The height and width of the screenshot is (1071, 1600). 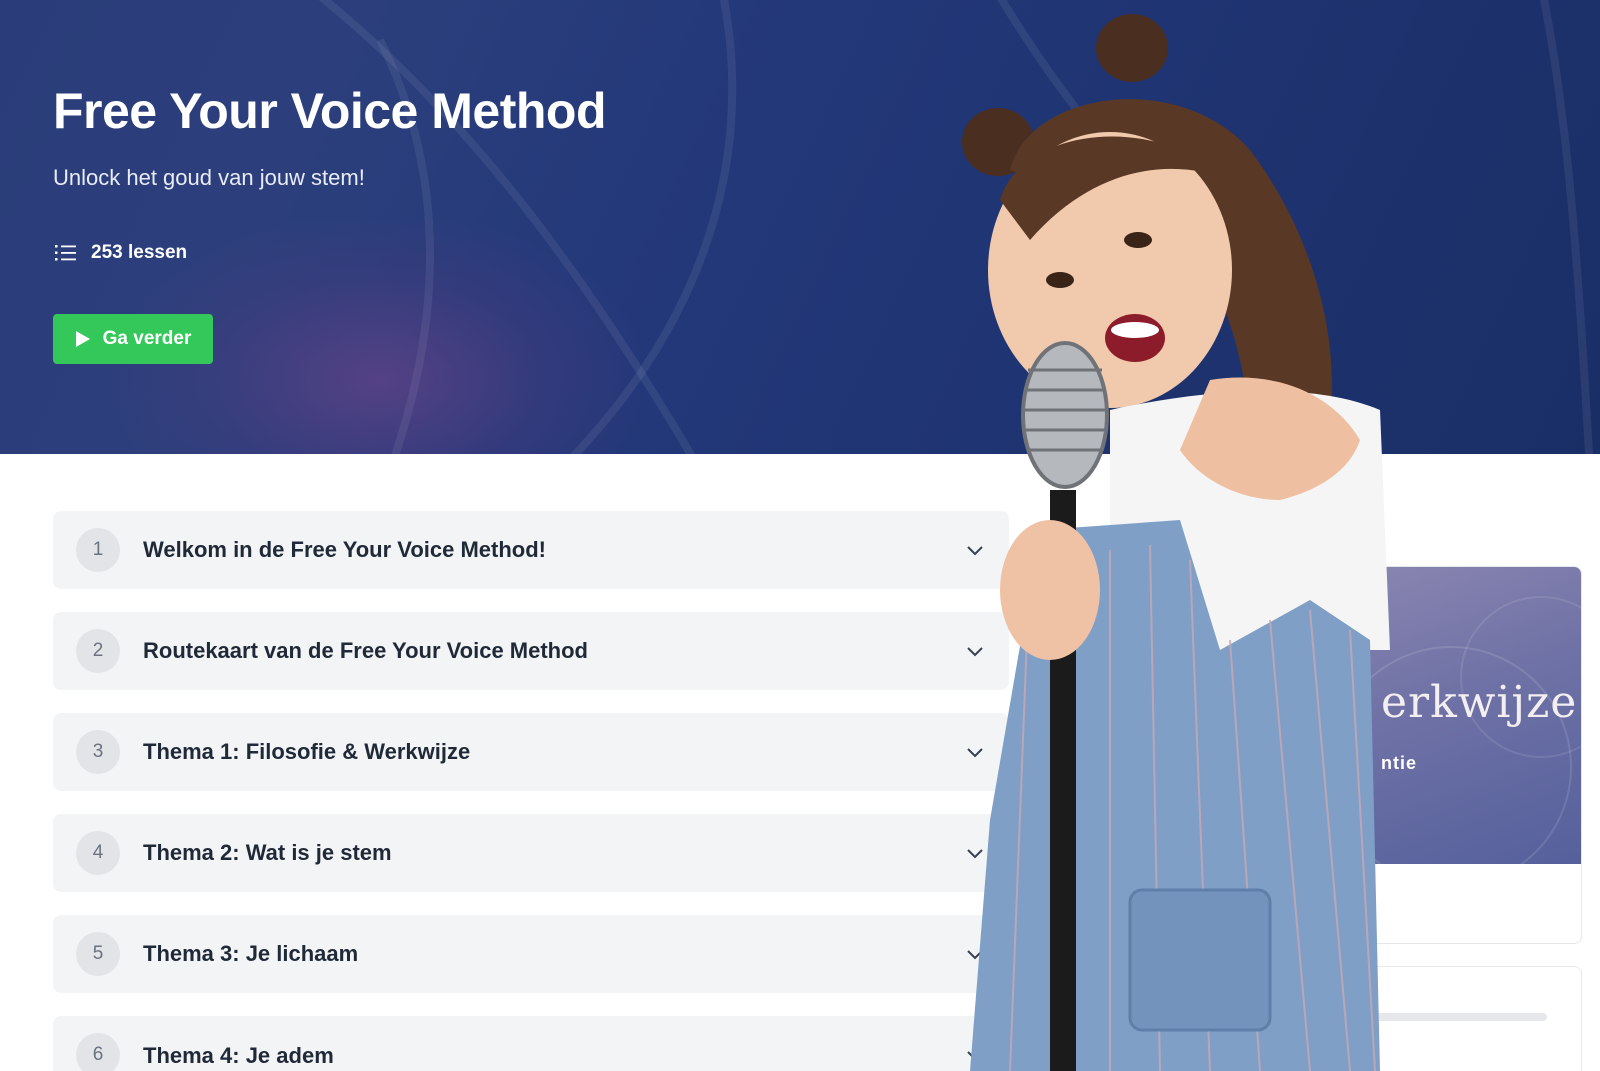 I want to click on module-title: Thema 1: Filosofie & Werkwijze, so click(x=307, y=751).